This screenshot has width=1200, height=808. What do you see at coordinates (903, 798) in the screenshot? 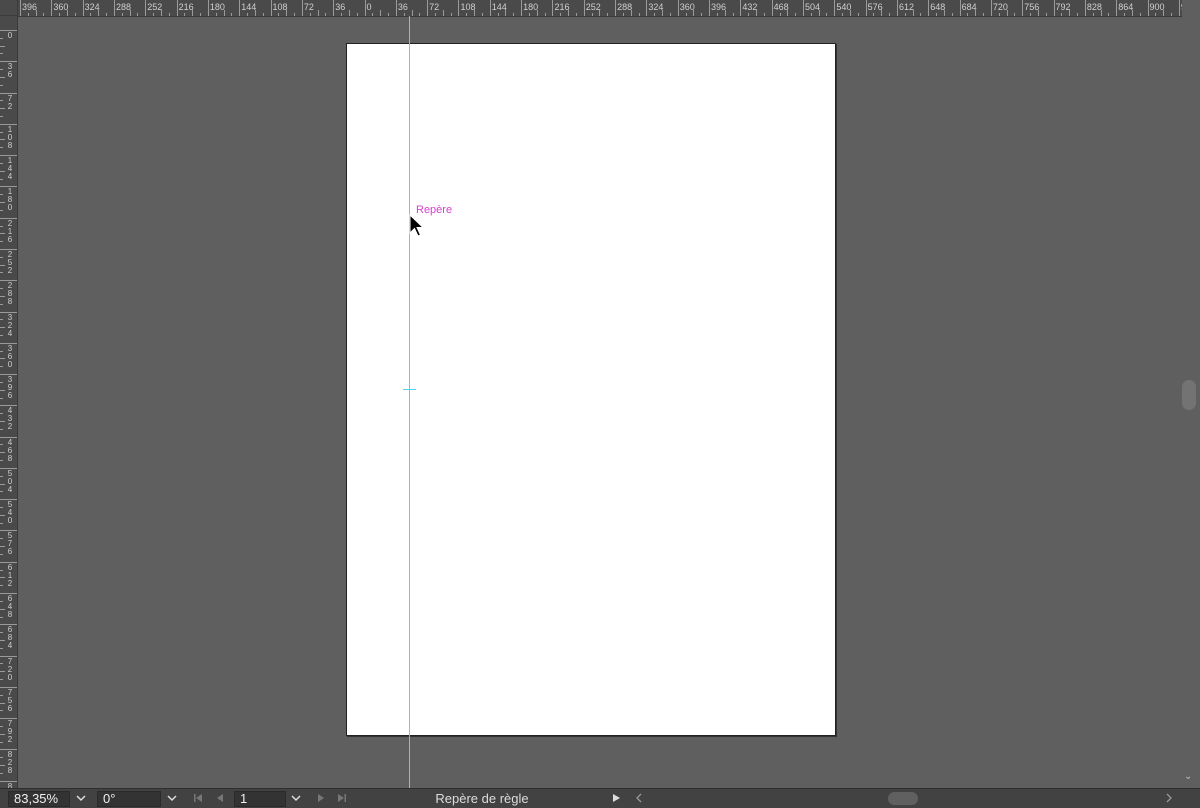
I see `horizontal-scroll-thumb` at bounding box center [903, 798].